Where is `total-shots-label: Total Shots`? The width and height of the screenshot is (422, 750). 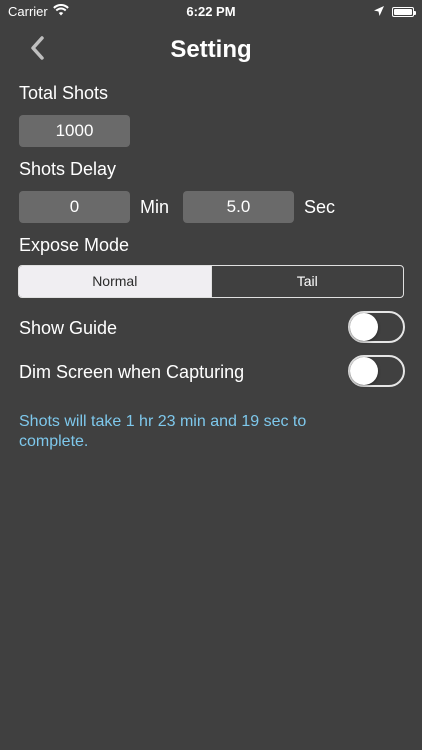 total-shots-label: Total Shots is located at coordinates (64, 93).